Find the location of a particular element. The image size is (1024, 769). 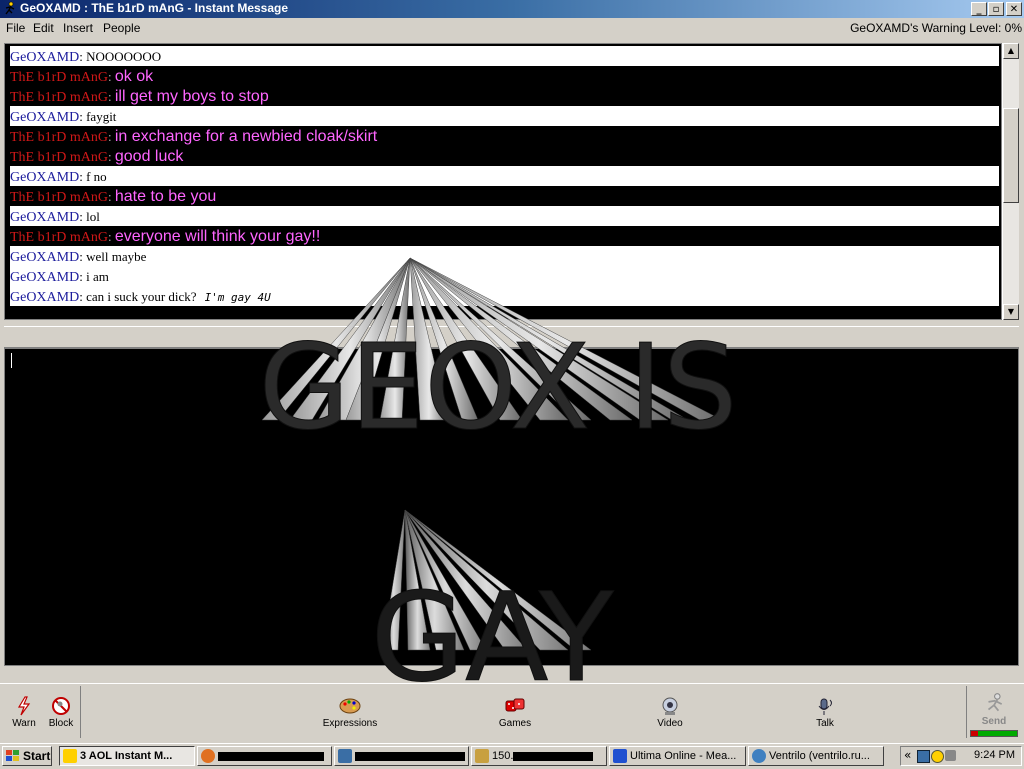

menu-insert: Insert is located at coordinates (78, 28).